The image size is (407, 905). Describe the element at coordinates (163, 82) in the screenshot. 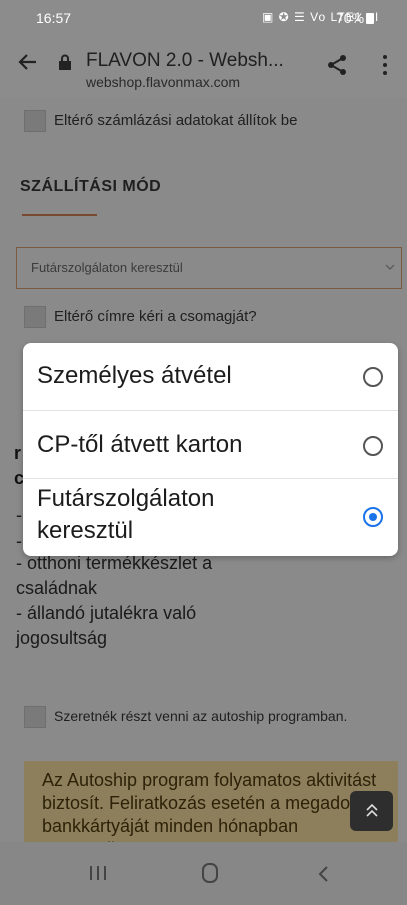

I see `url-text: webshop.flavonmax.com` at that location.